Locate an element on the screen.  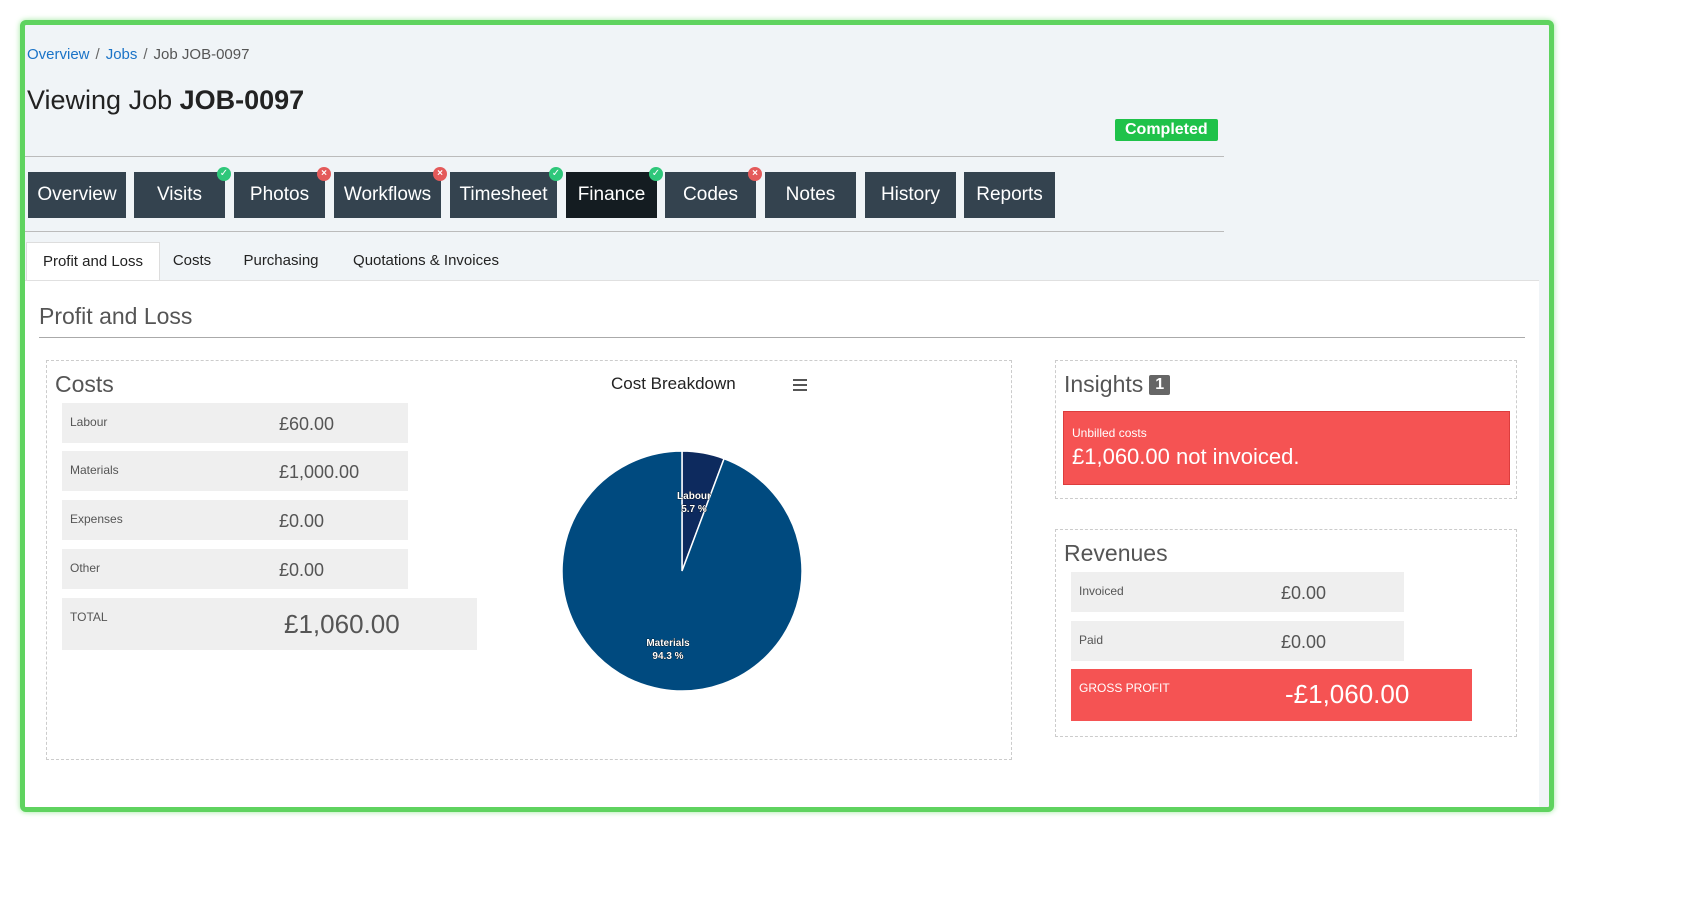
tab-photos: Photos × is located at coordinates (282, 192).